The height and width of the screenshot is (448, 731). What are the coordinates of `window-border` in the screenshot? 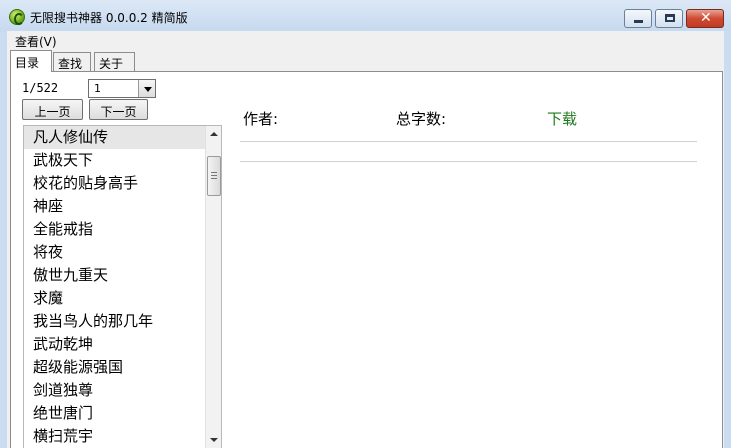 It's located at (727, 239).